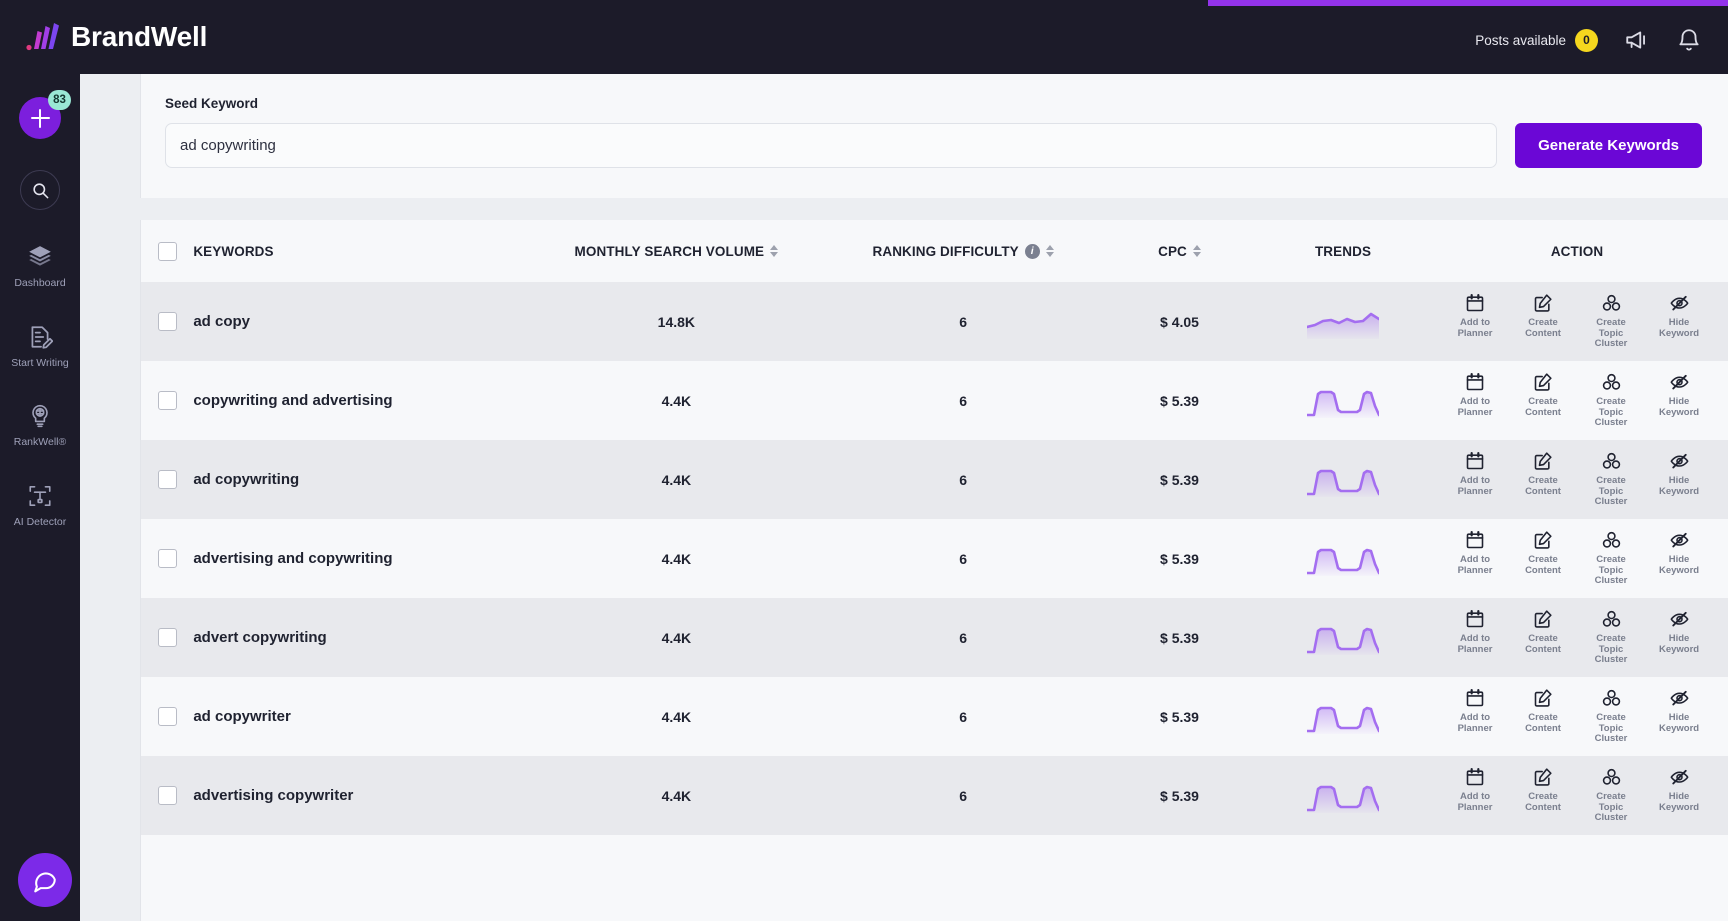 The image size is (1728, 921). What do you see at coordinates (40, 267) in the screenshot?
I see `sidebar-item-dashboard: Dashboard` at bounding box center [40, 267].